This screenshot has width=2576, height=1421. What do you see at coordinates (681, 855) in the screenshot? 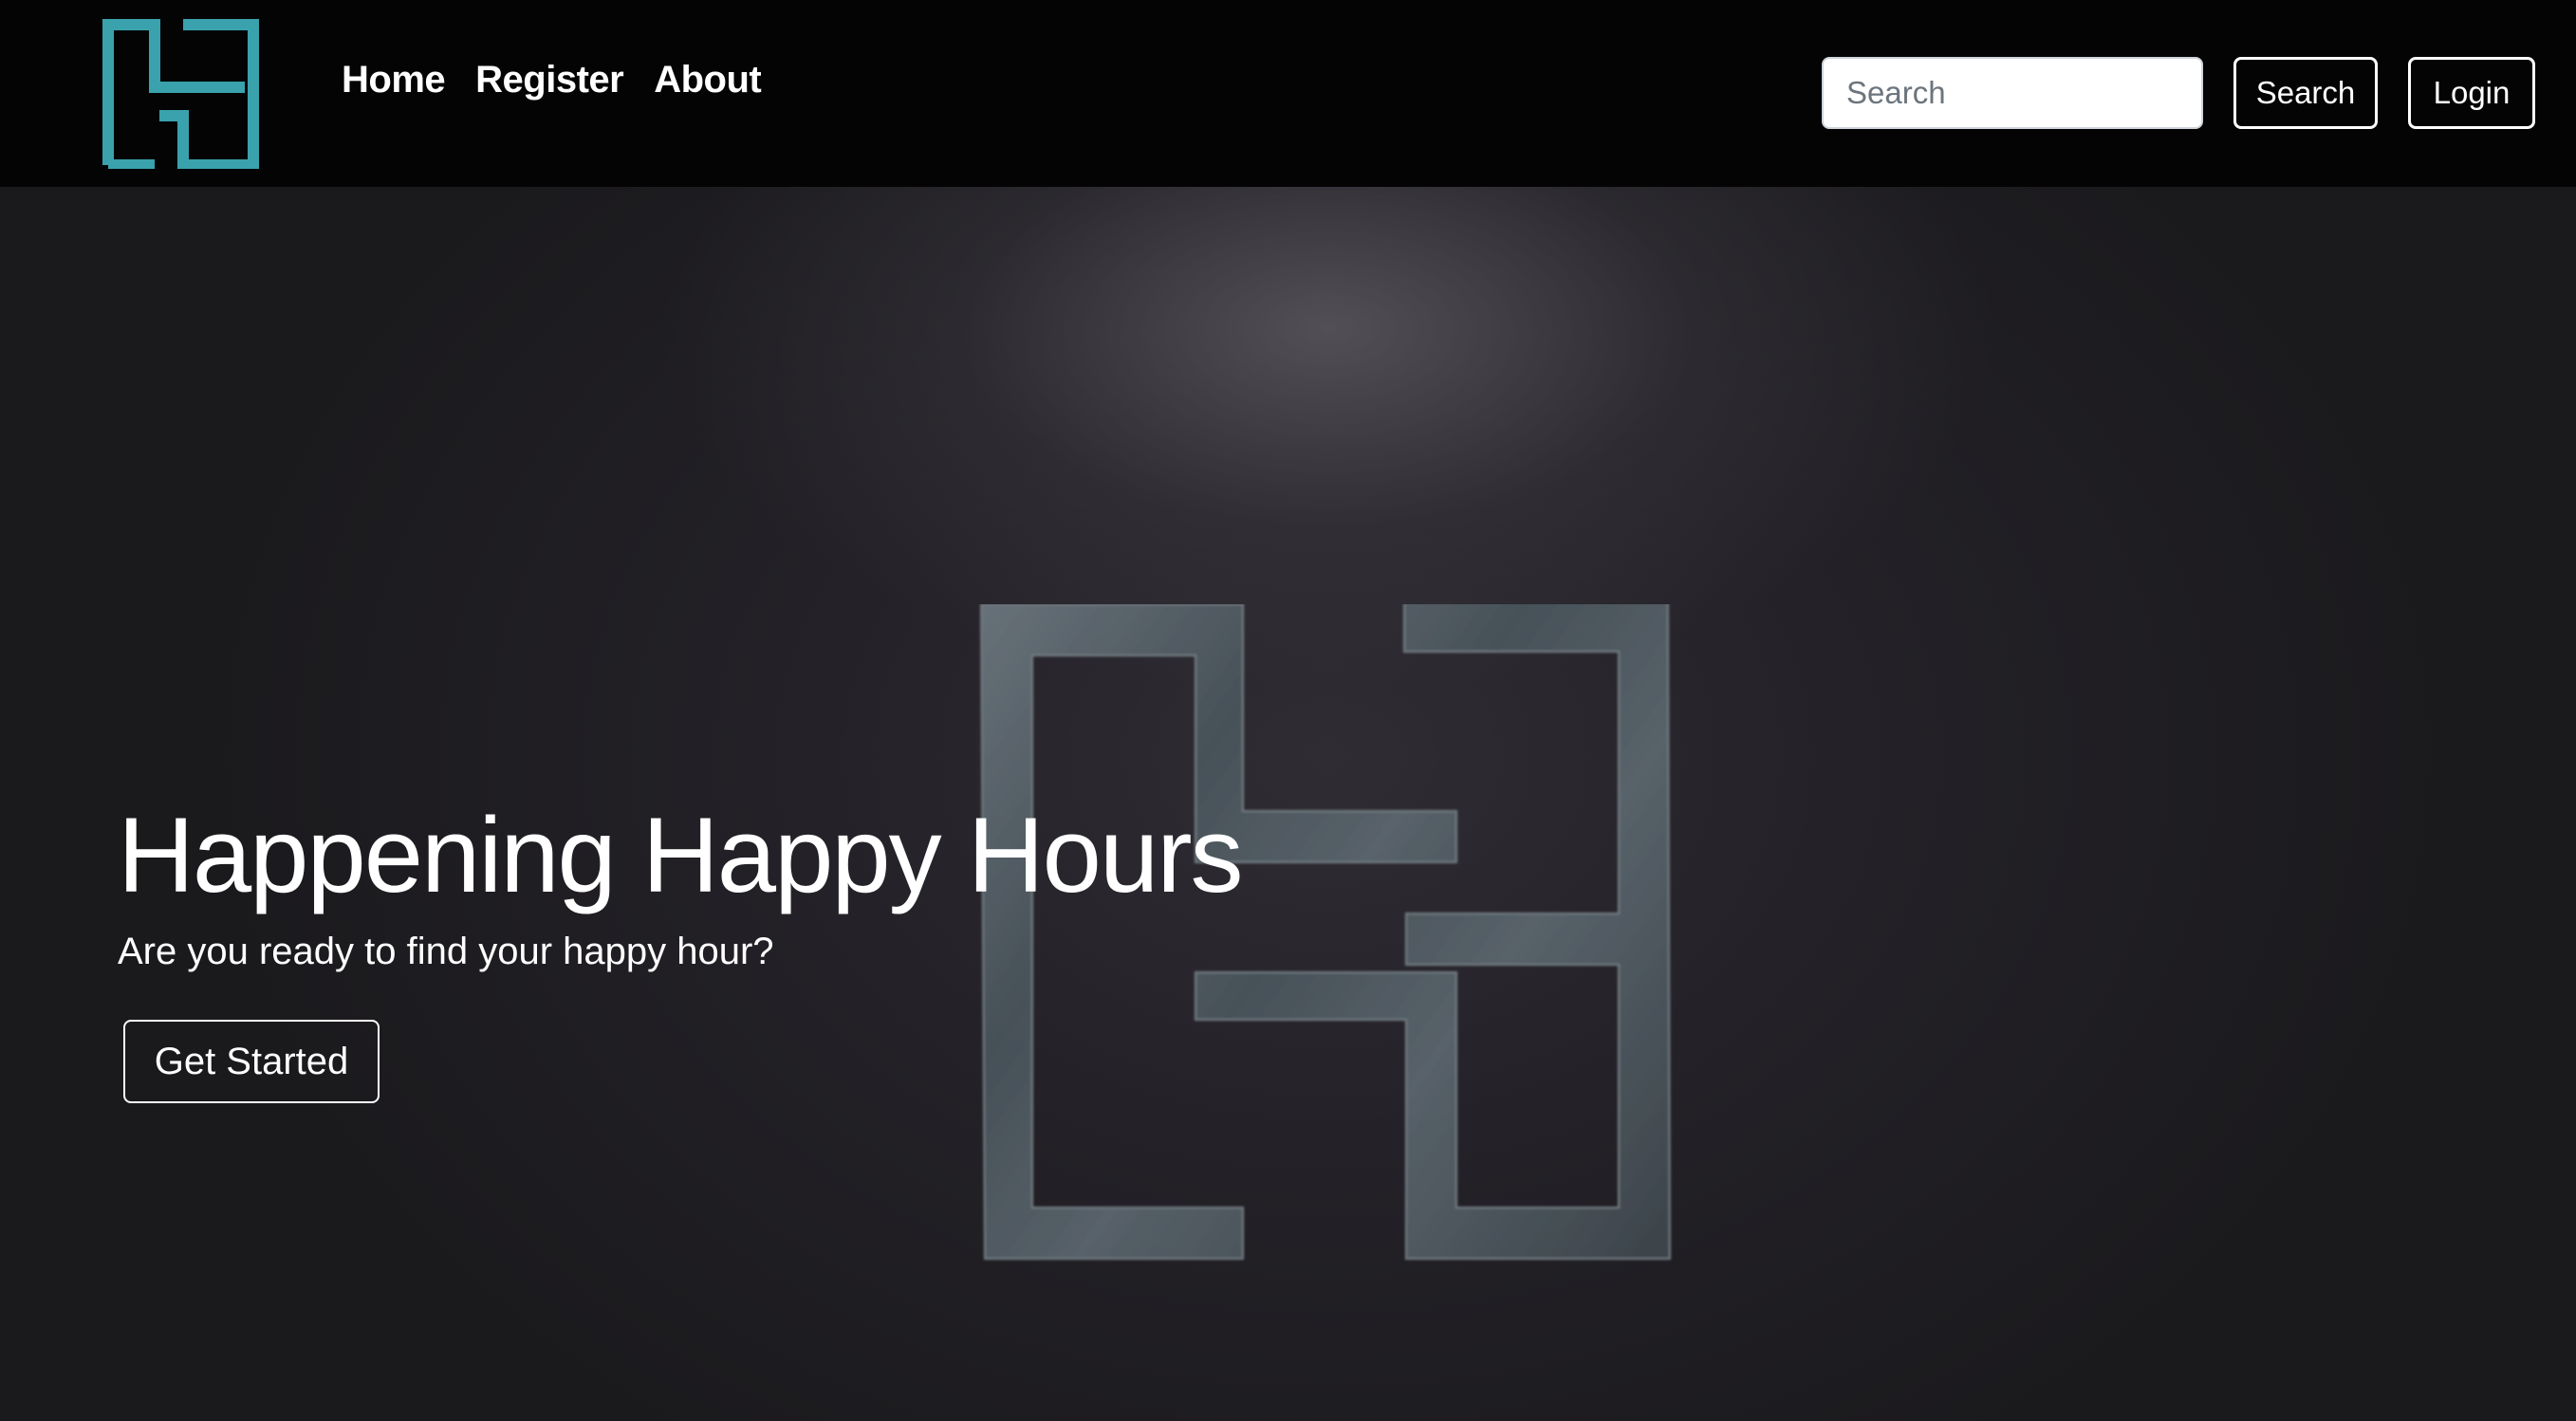
I see `hero-title: Happening Happy Hours` at bounding box center [681, 855].